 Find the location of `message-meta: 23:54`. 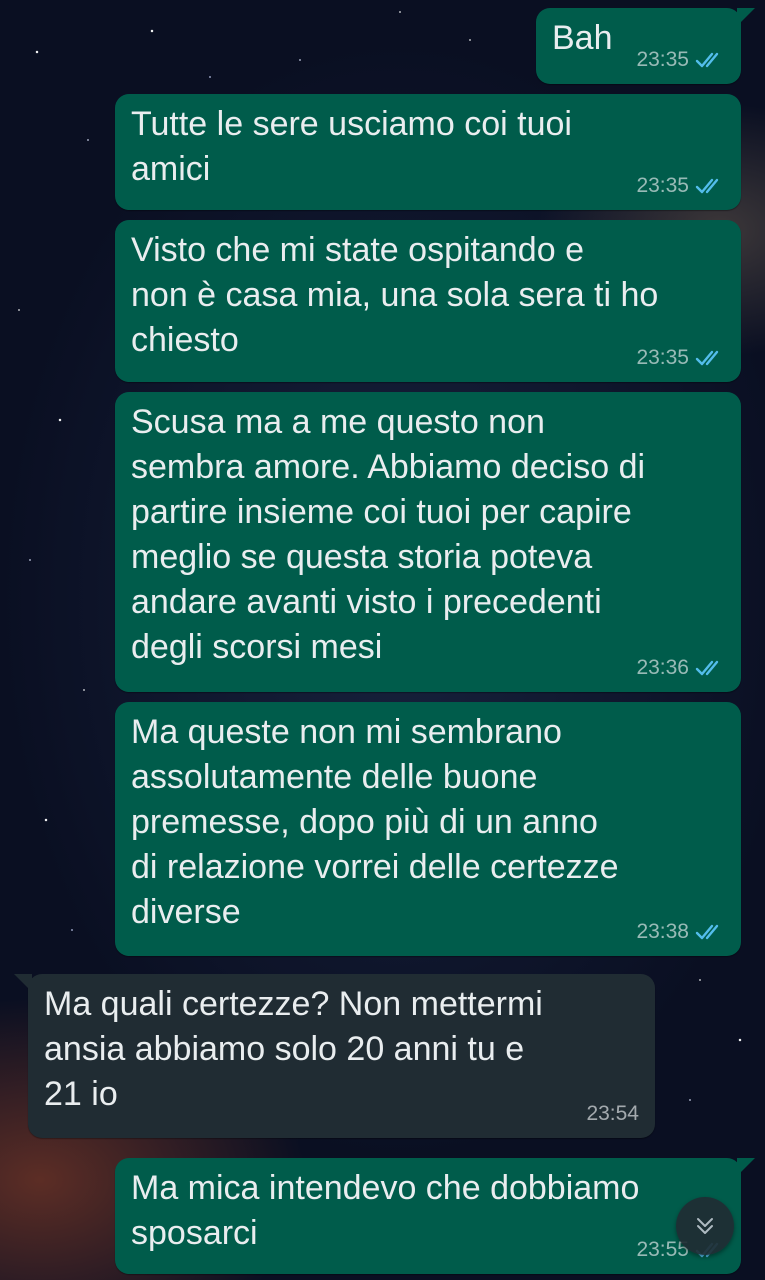

message-meta: 23:54 is located at coordinates (612, 1114).